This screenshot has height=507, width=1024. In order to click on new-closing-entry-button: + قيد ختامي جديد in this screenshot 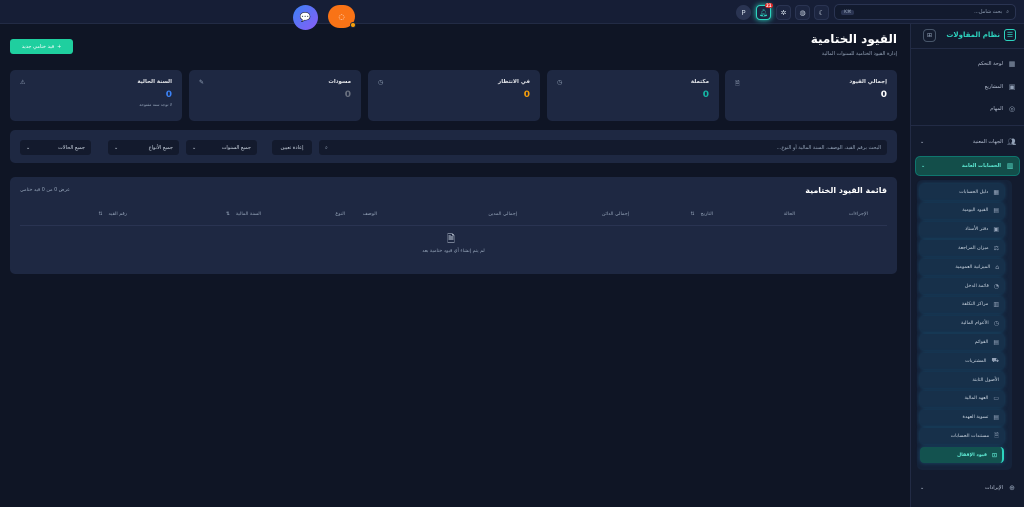, I will do `click(41, 46)`.